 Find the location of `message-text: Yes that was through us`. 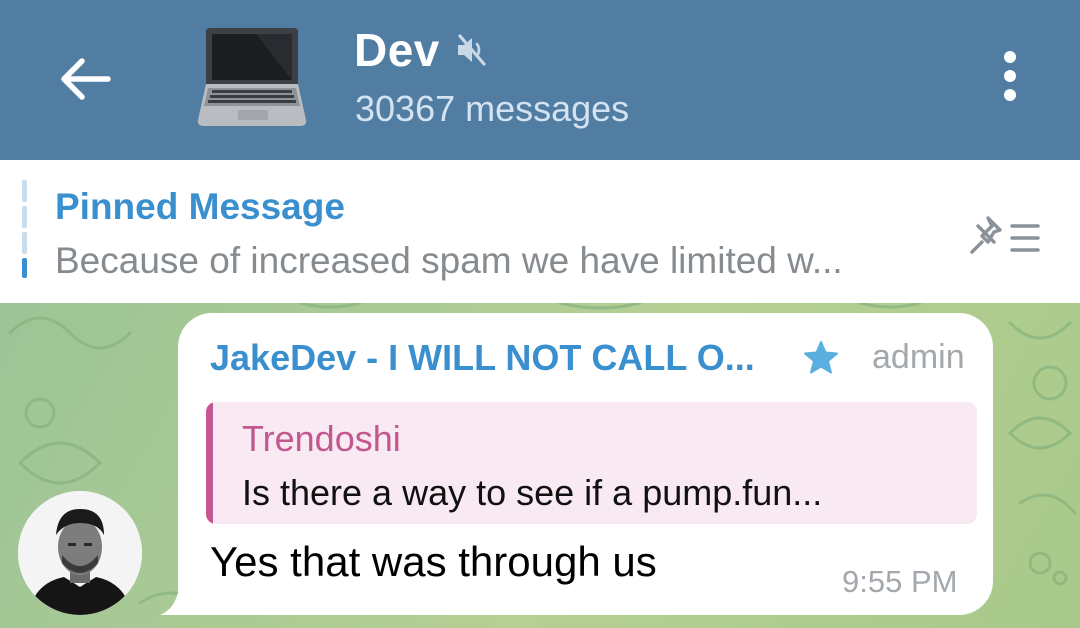

message-text: Yes that was through us is located at coordinates (433, 561).